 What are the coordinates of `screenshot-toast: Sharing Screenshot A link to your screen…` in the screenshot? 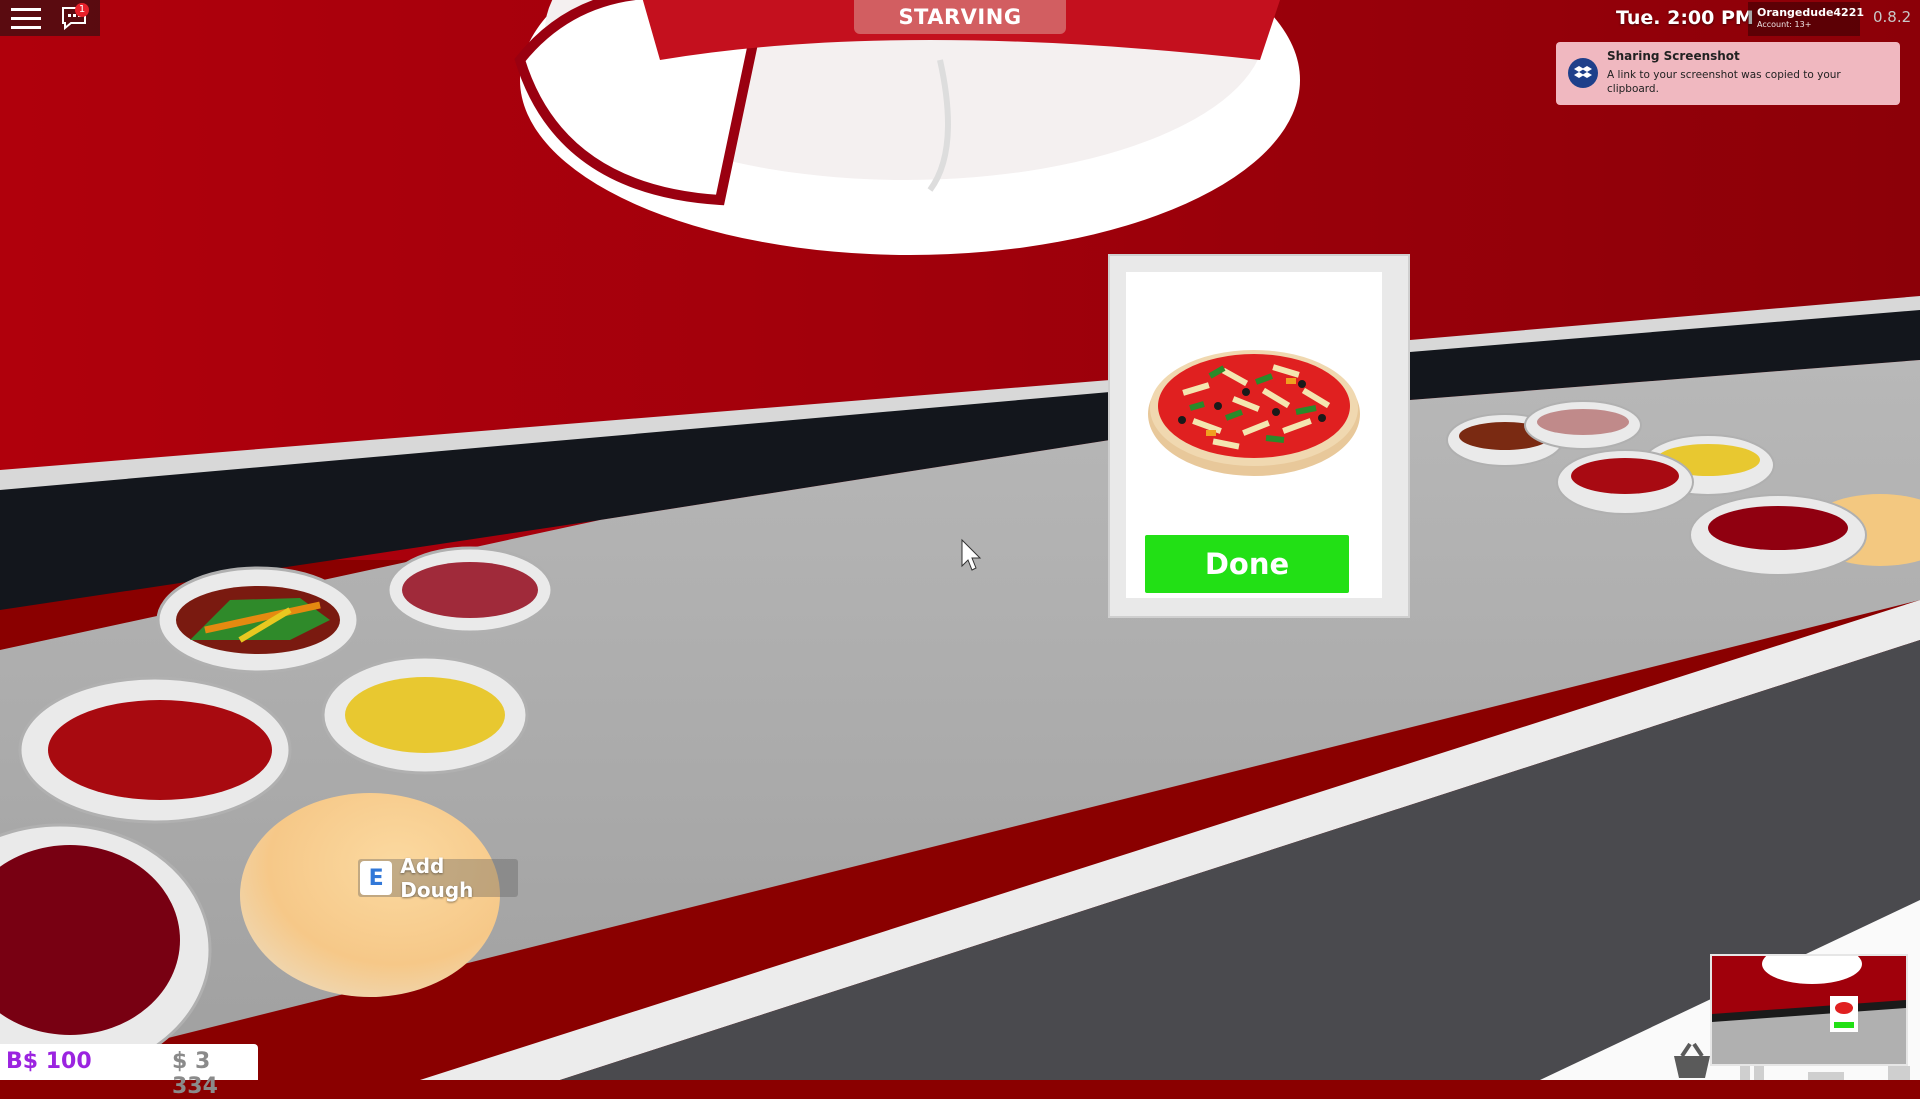 It's located at (1728, 73).